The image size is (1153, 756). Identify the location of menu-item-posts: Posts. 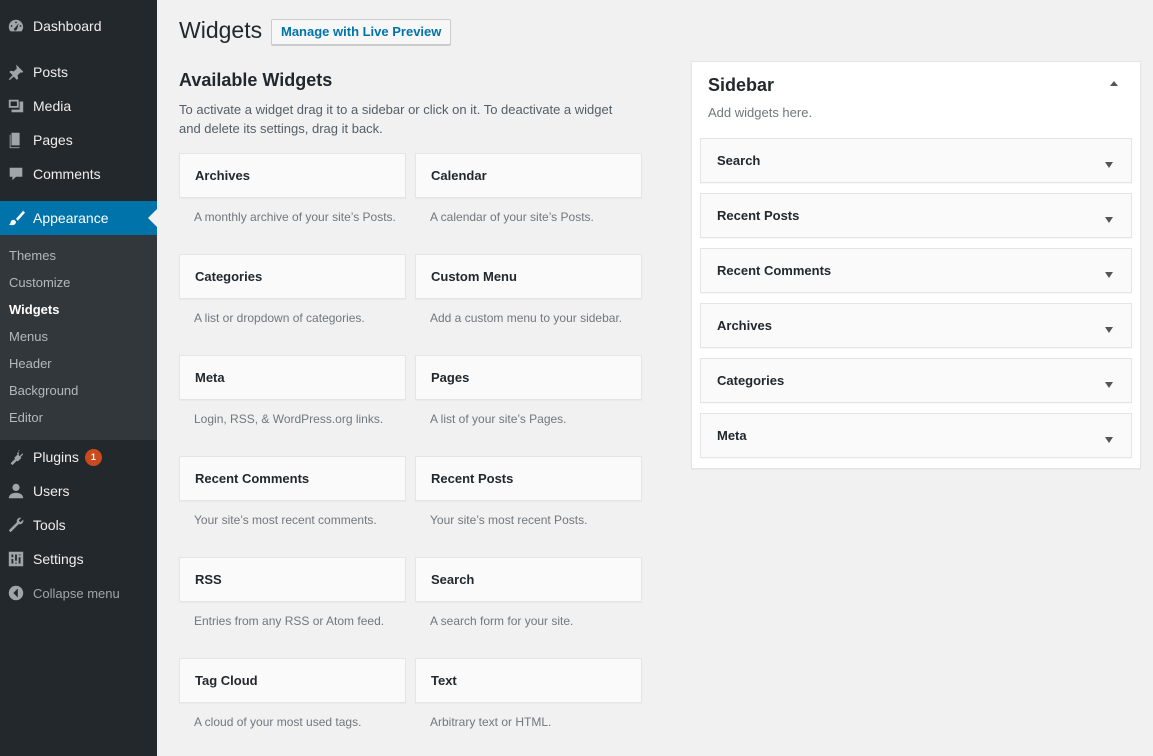
(78, 72).